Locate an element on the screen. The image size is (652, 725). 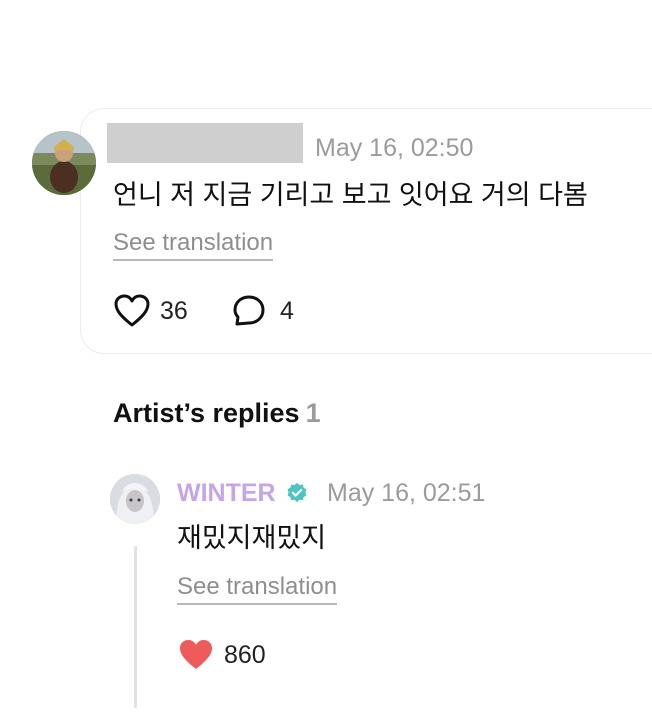
reply-like-button: 860 is located at coordinates (222, 655).